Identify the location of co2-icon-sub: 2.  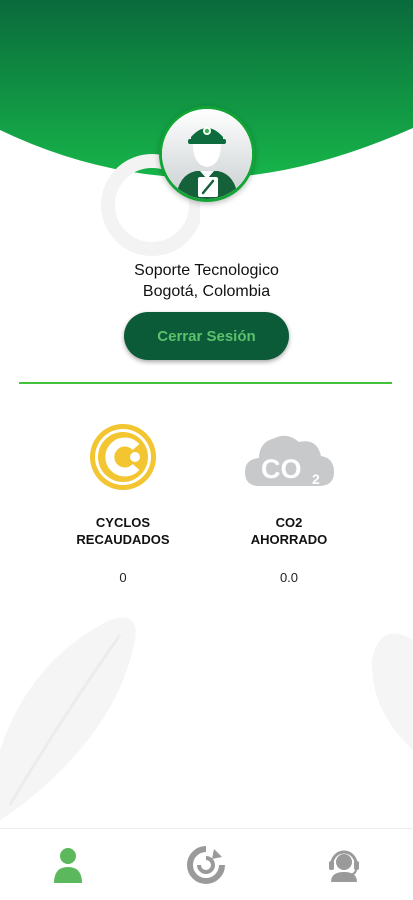
(316, 479).